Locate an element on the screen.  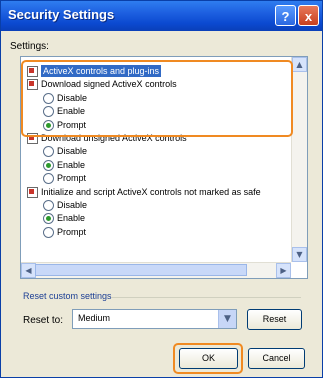
close-button: x is located at coordinates (308, 15).